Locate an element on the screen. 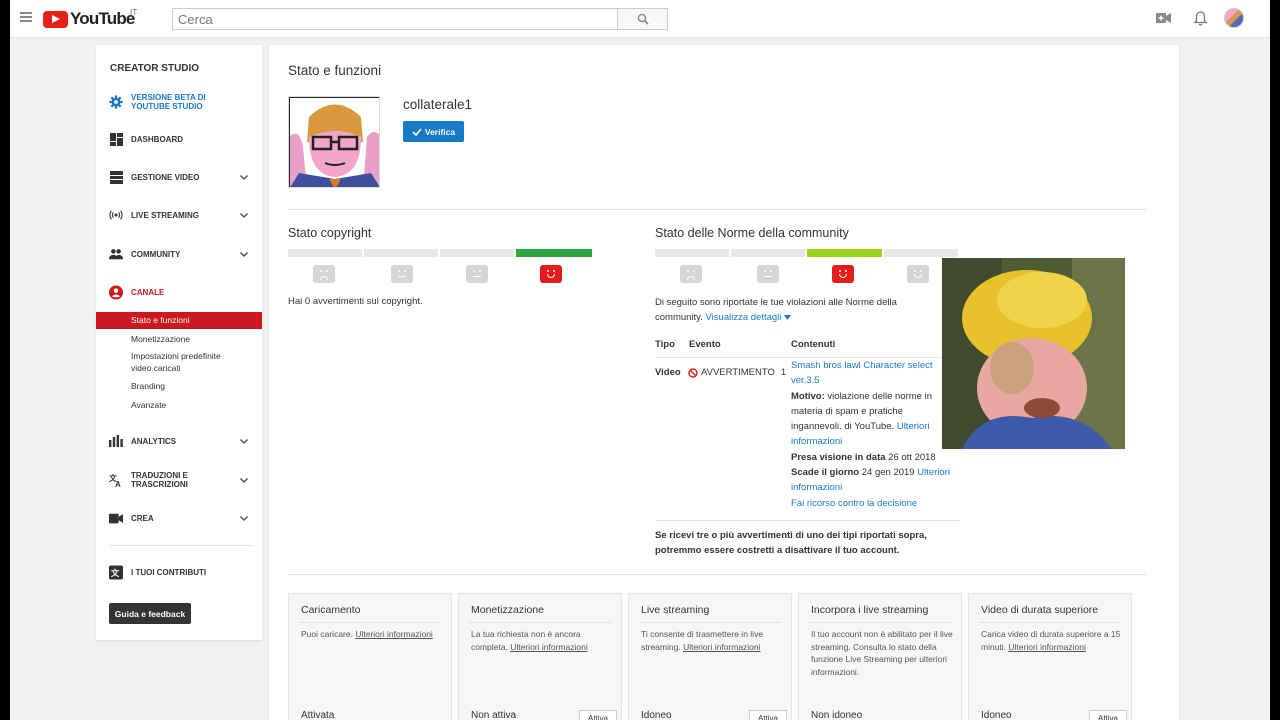 This screenshot has height=720, width=1280. video-list-icon is located at coordinates (116, 177).